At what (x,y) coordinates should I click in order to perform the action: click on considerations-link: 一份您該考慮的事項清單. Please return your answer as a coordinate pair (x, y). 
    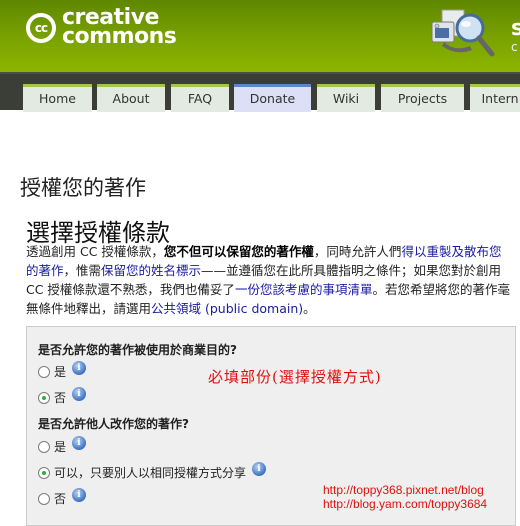
    Looking at the image, I should click on (304, 289).